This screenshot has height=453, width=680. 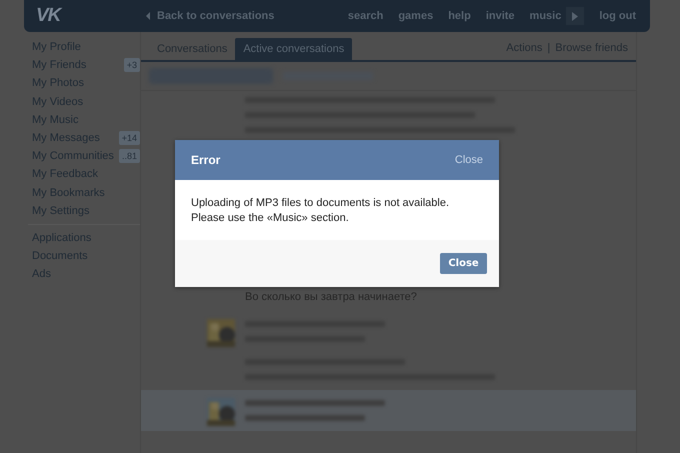 What do you see at coordinates (463, 263) in the screenshot?
I see `close-button: Close` at bounding box center [463, 263].